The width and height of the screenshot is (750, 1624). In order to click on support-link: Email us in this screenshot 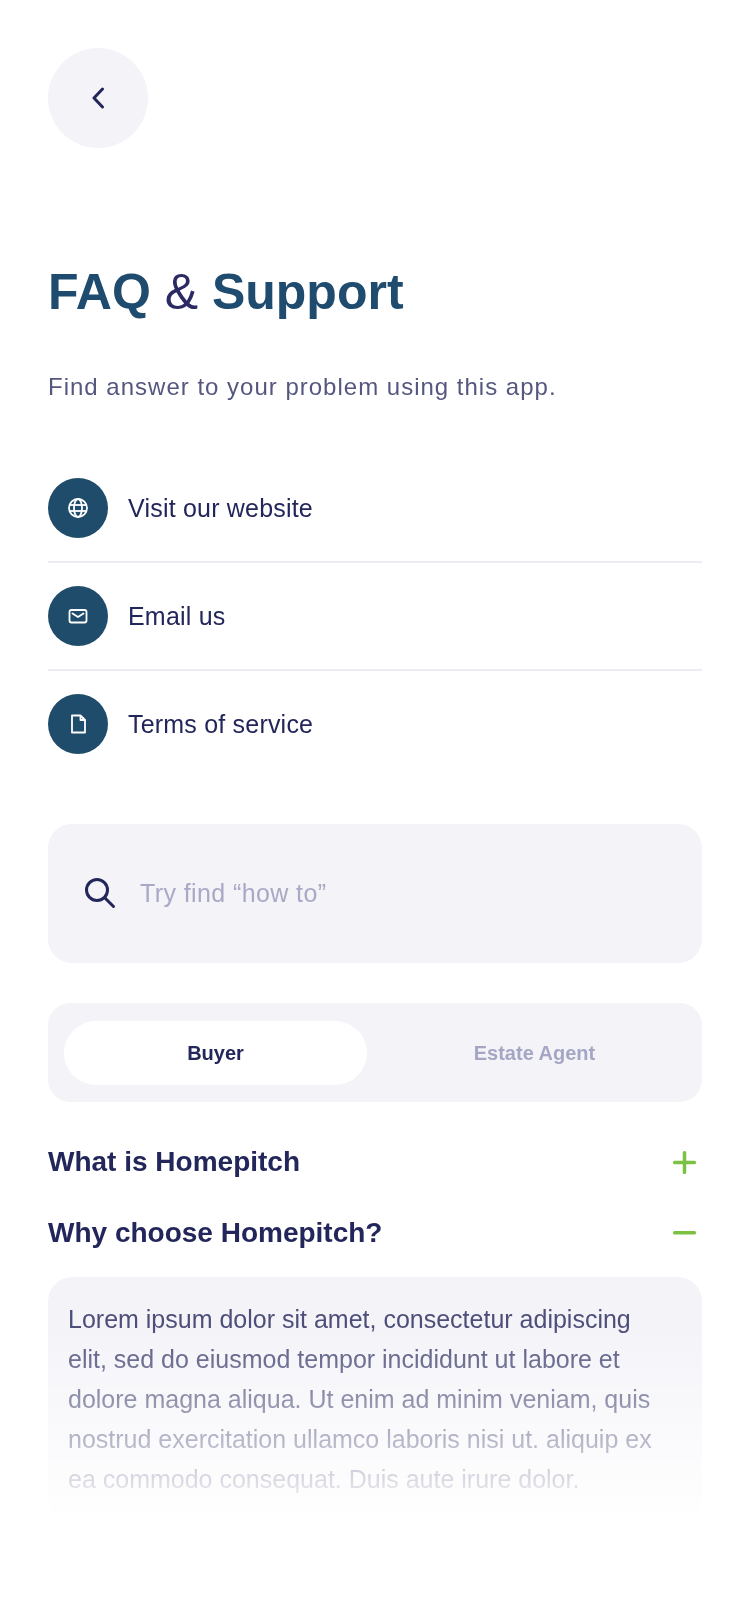, I will do `click(375, 615)`.